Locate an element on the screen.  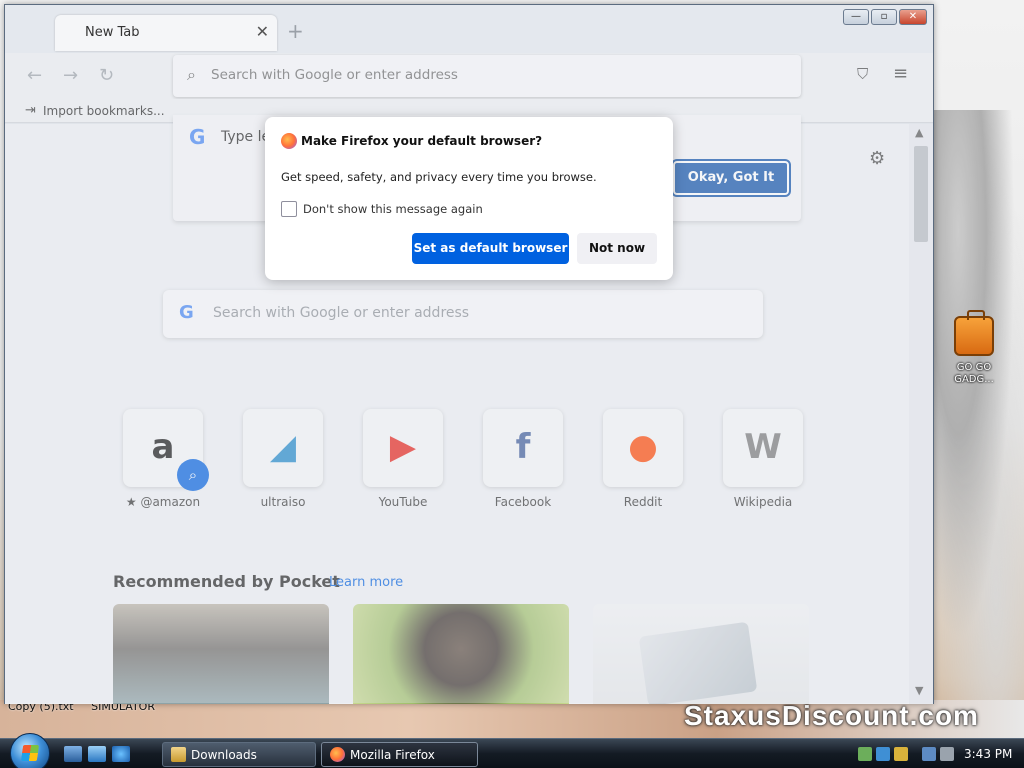
minimize-button: — is located at coordinates (856, 17).